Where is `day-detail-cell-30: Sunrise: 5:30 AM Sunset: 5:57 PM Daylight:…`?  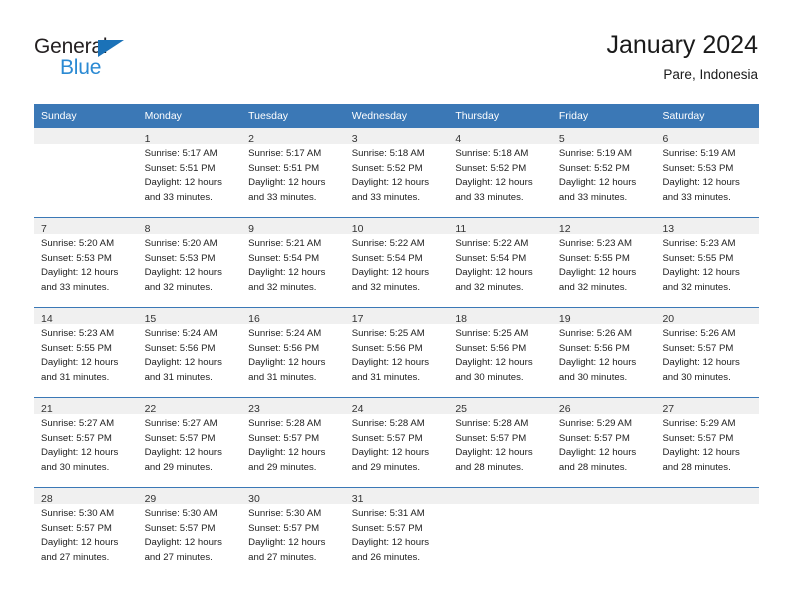 day-detail-cell-30: Sunrise: 5:30 AM Sunset: 5:57 PM Daylight:… is located at coordinates (293, 540).